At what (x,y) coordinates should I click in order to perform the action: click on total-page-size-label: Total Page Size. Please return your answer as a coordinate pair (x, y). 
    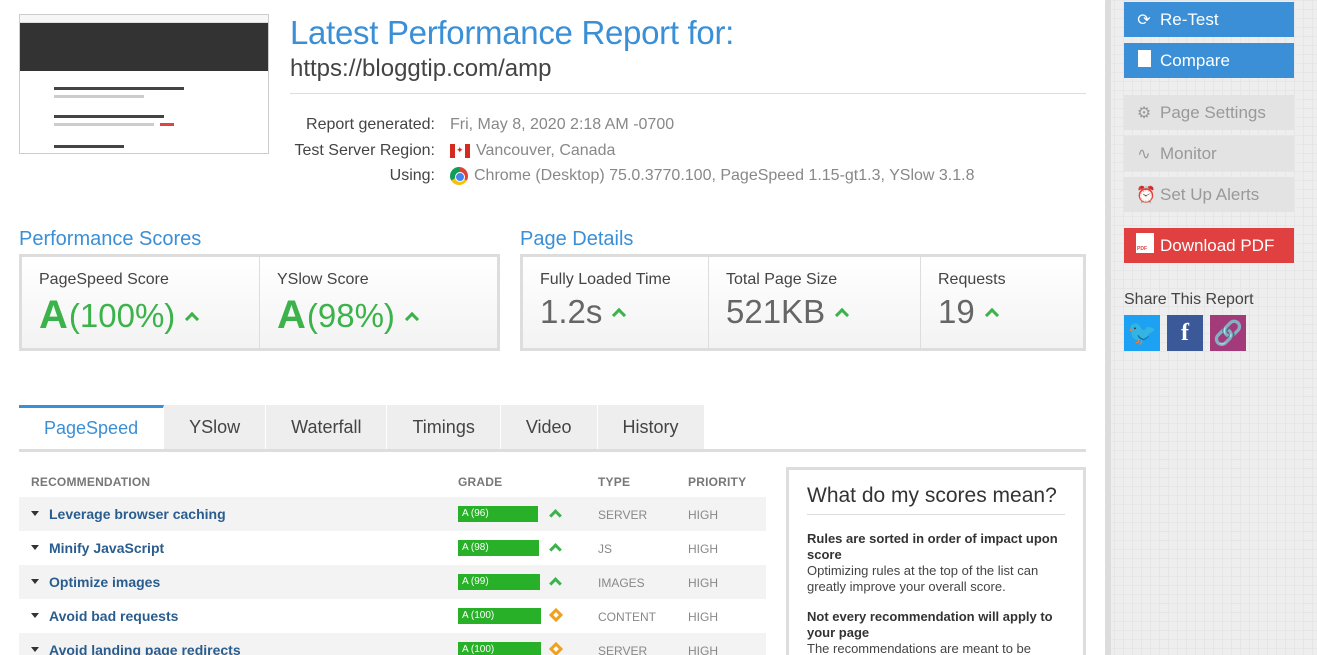
    Looking at the image, I should click on (782, 279).